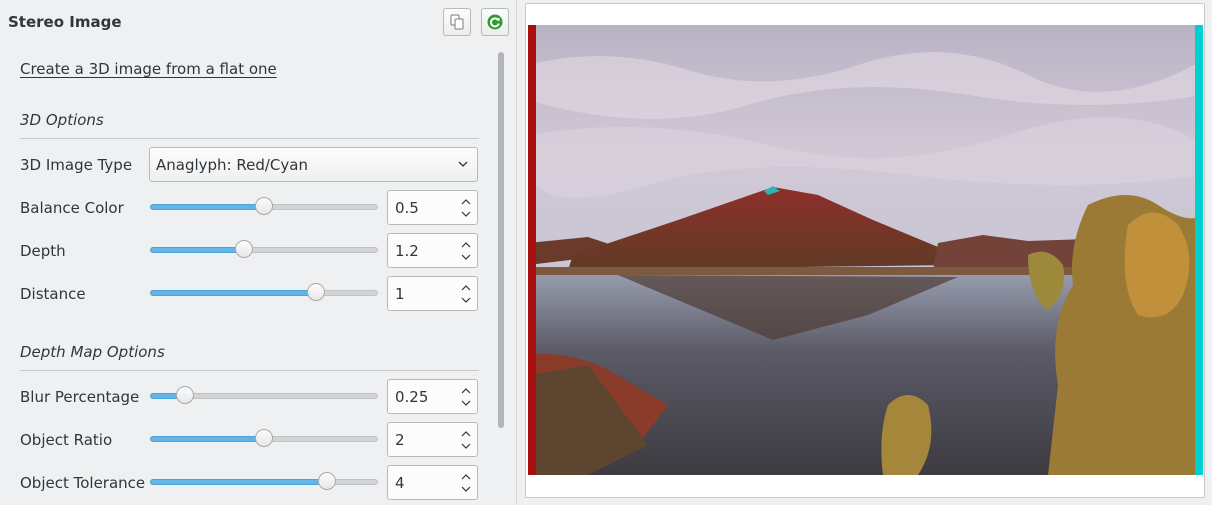  Describe the element at coordinates (412, 397) in the screenshot. I see `blur-percentage-value: 0.25` at that location.